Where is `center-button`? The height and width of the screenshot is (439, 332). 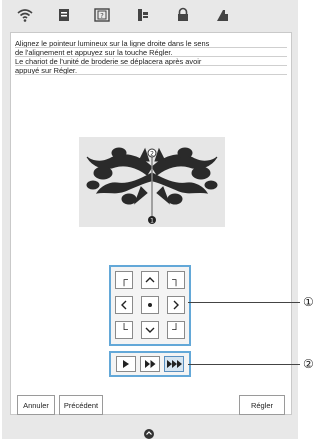
center-button is located at coordinates (150, 305).